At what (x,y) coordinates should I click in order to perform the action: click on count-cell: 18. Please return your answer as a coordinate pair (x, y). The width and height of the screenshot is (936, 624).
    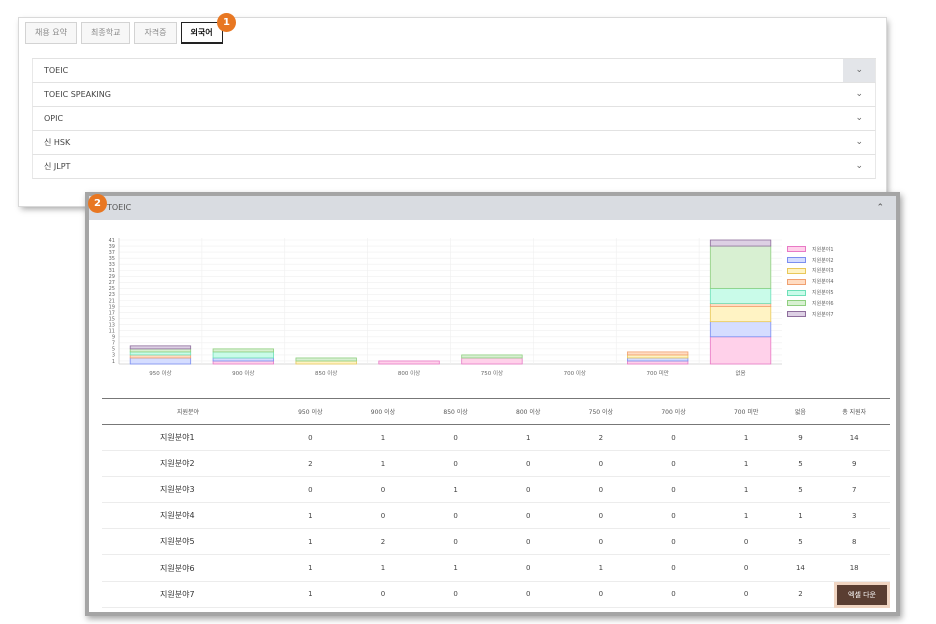
    Looking at the image, I should click on (854, 568).